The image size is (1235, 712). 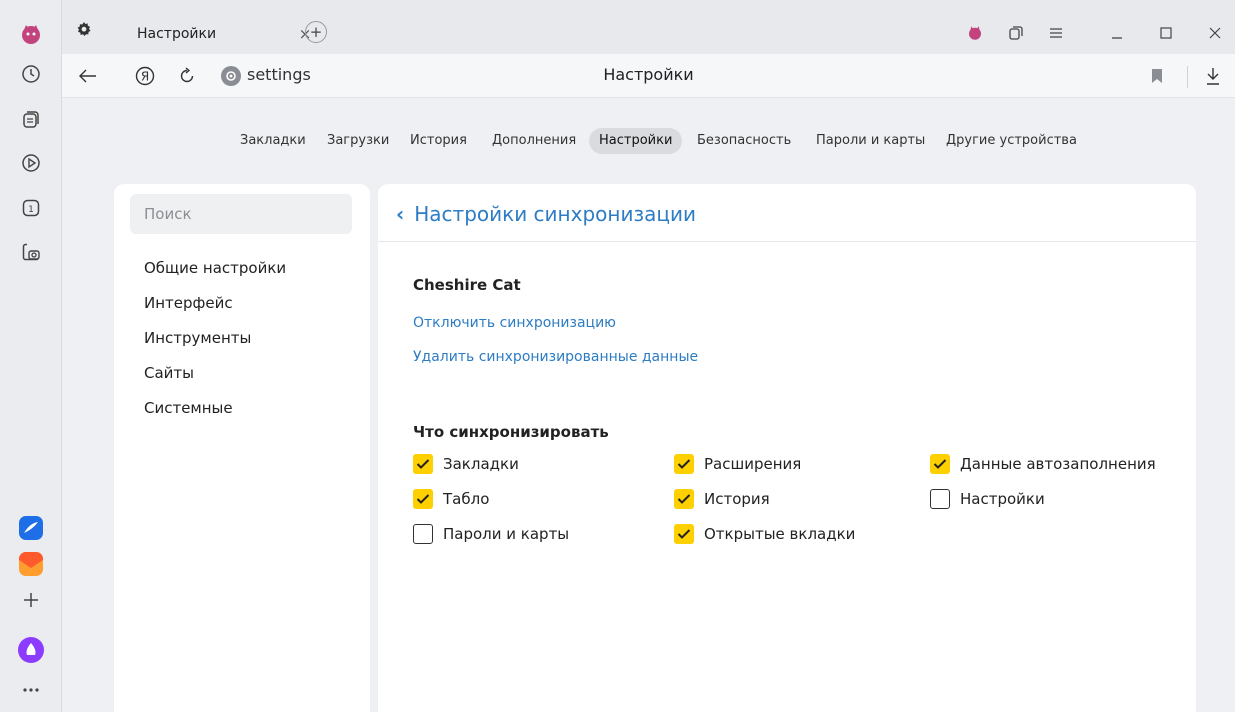 I want to click on sync-section-title: Что синхронизировать, so click(x=511, y=432).